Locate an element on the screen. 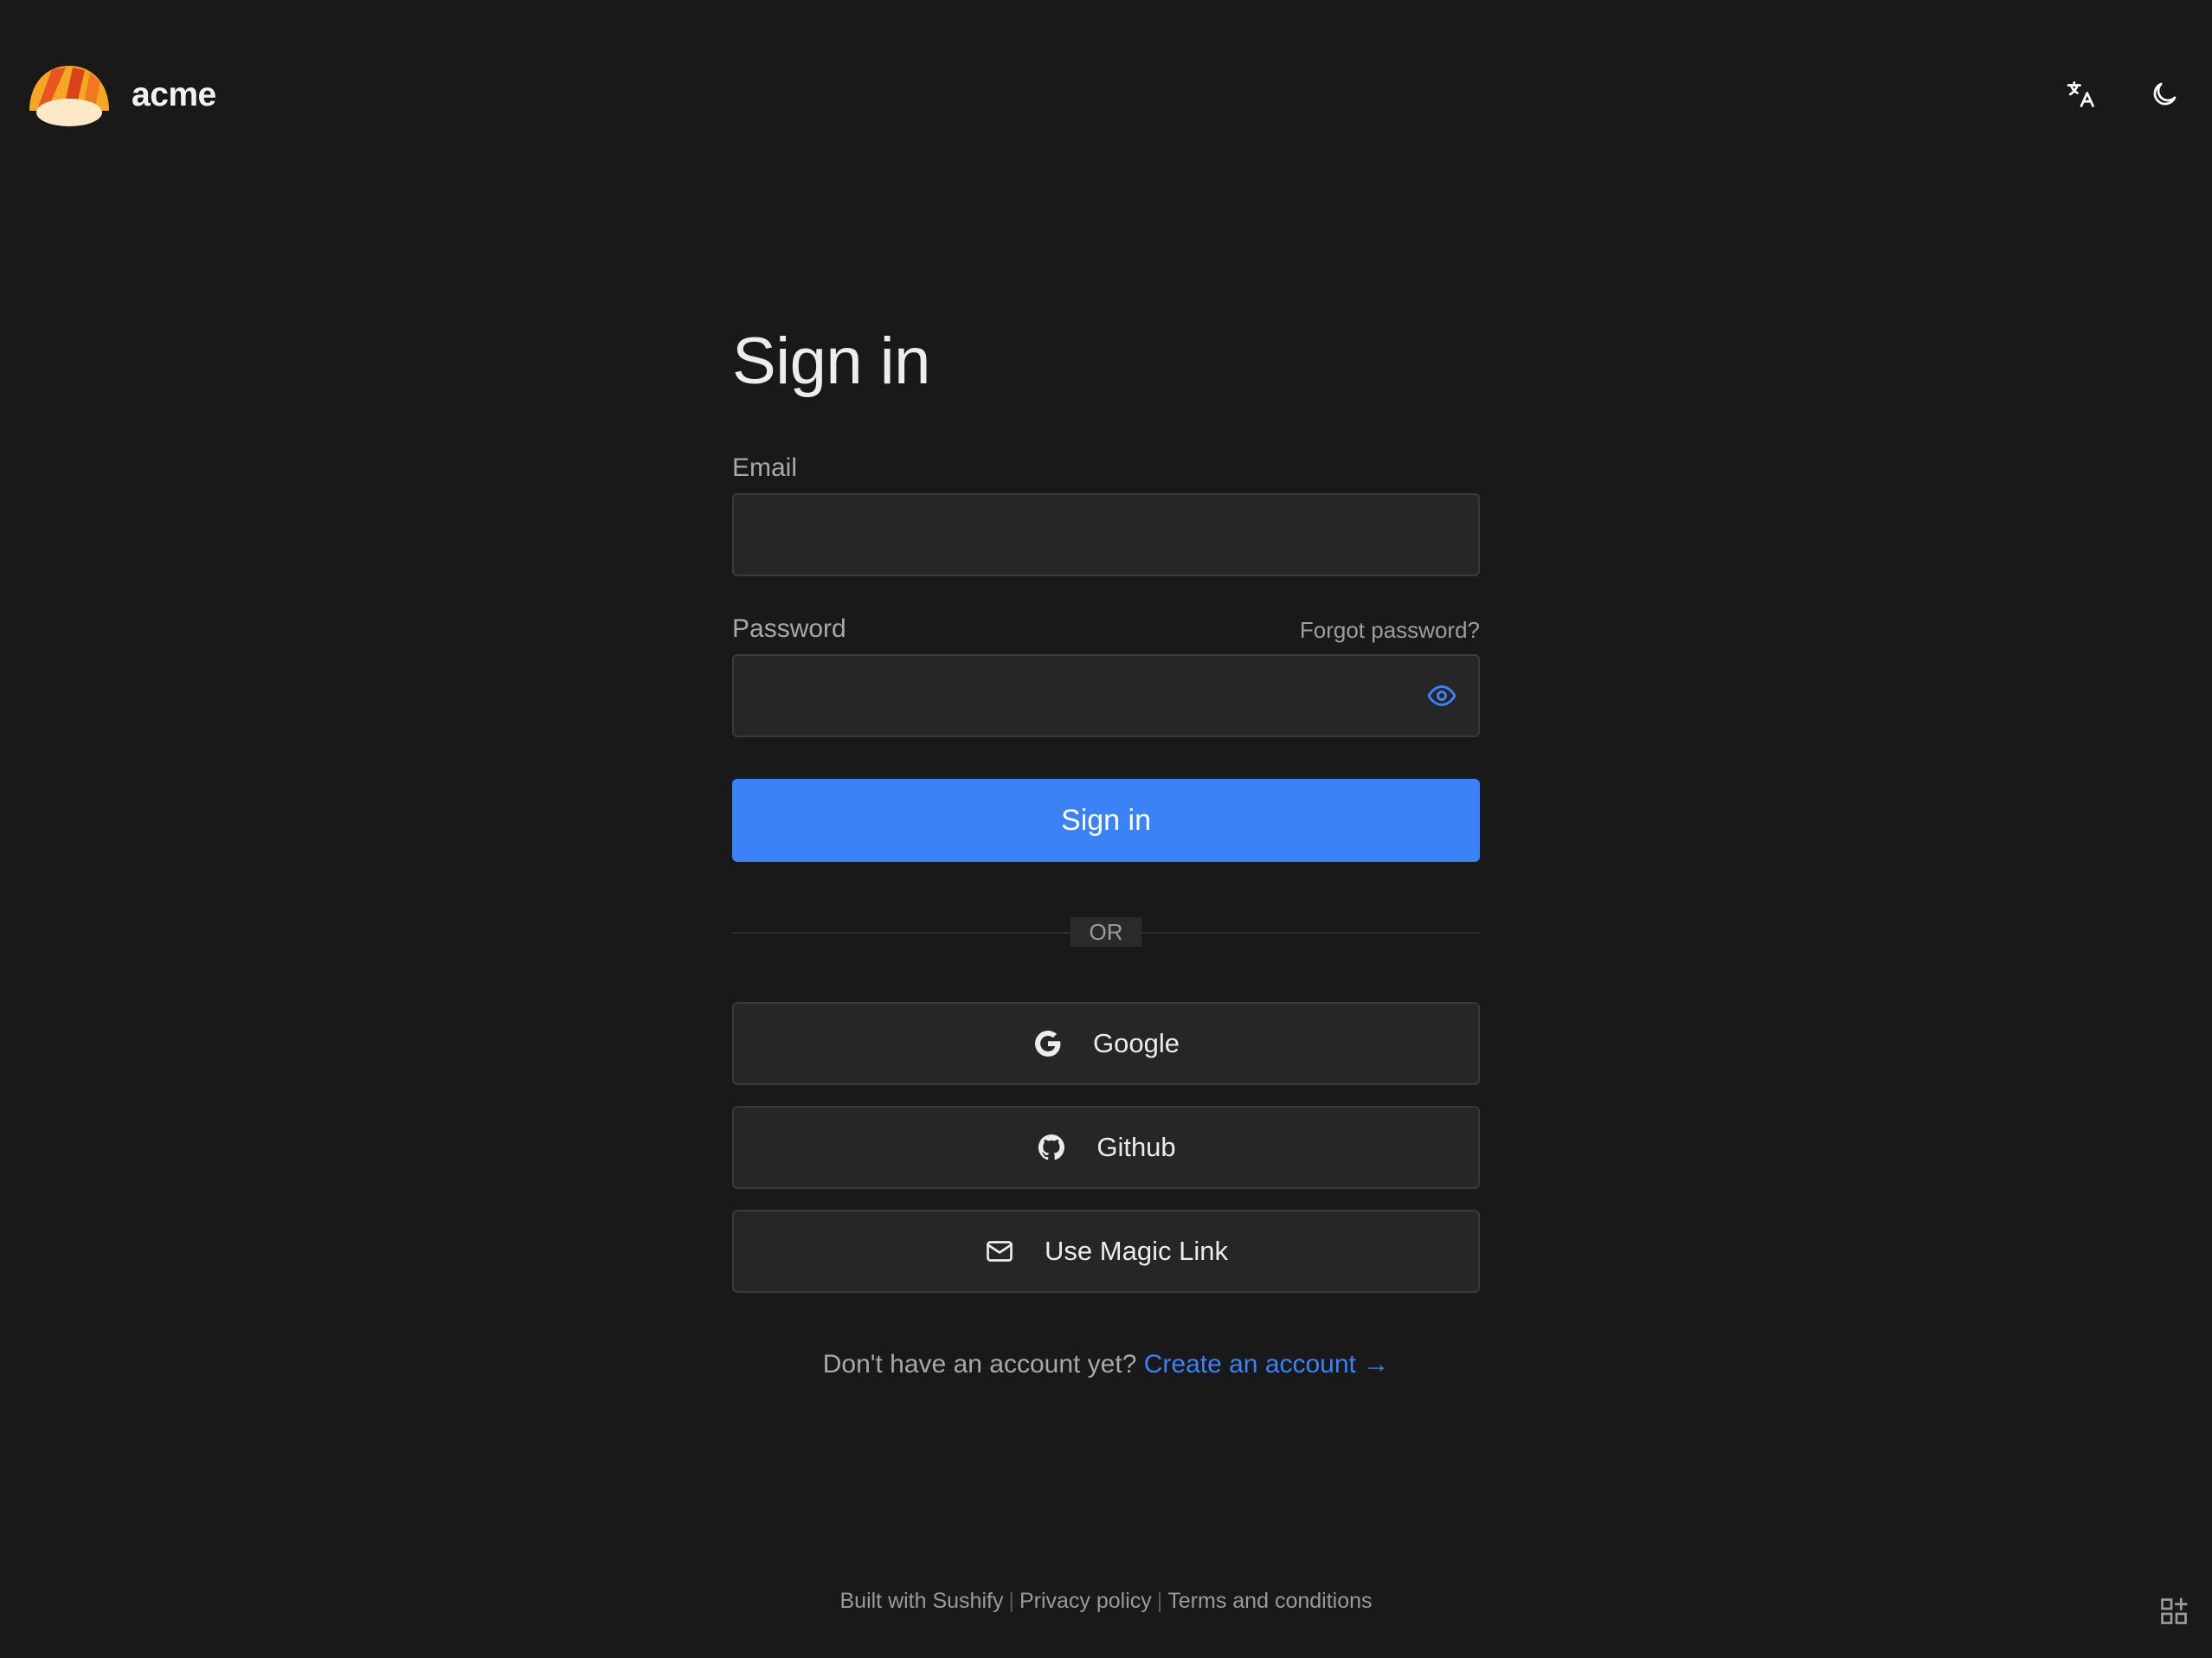  google-sign-in-button: Google is located at coordinates (1106, 1043).